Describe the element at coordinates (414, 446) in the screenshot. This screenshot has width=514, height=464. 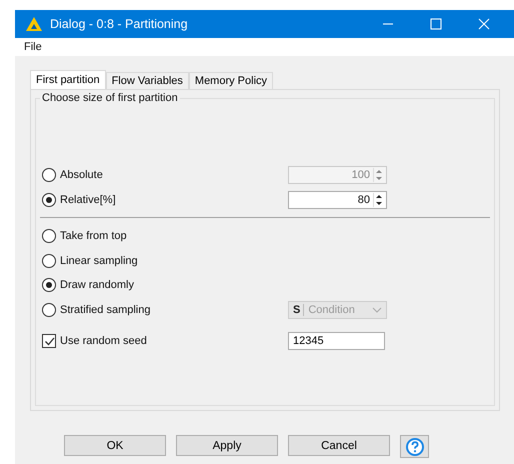
I see `help-button` at that location.